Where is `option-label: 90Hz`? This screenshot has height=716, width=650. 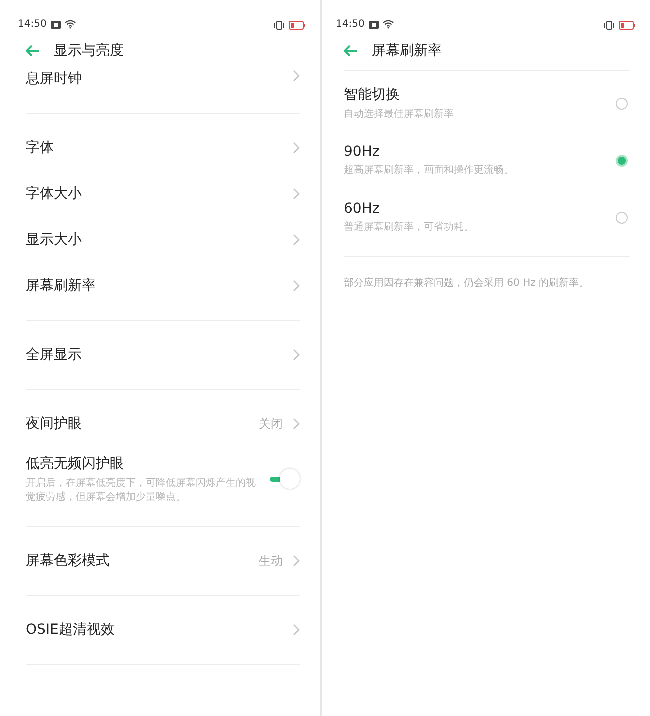 option-label: 90Hz is located at coordinates (362, 152).